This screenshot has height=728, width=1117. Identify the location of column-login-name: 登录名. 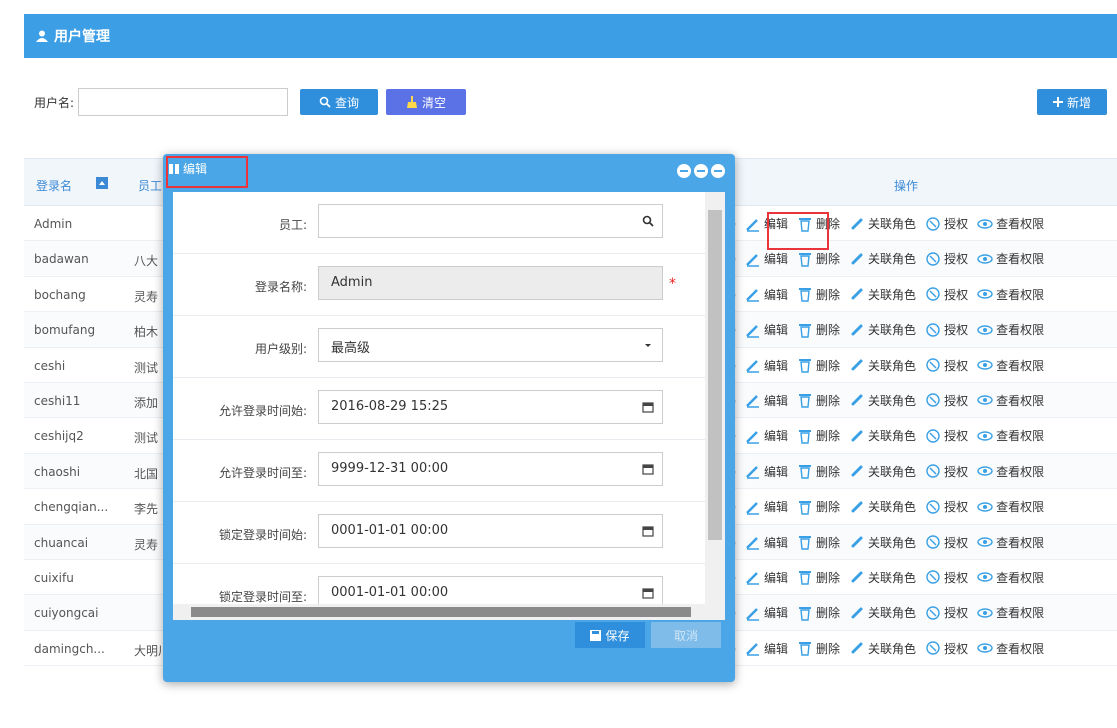
(54, 185).